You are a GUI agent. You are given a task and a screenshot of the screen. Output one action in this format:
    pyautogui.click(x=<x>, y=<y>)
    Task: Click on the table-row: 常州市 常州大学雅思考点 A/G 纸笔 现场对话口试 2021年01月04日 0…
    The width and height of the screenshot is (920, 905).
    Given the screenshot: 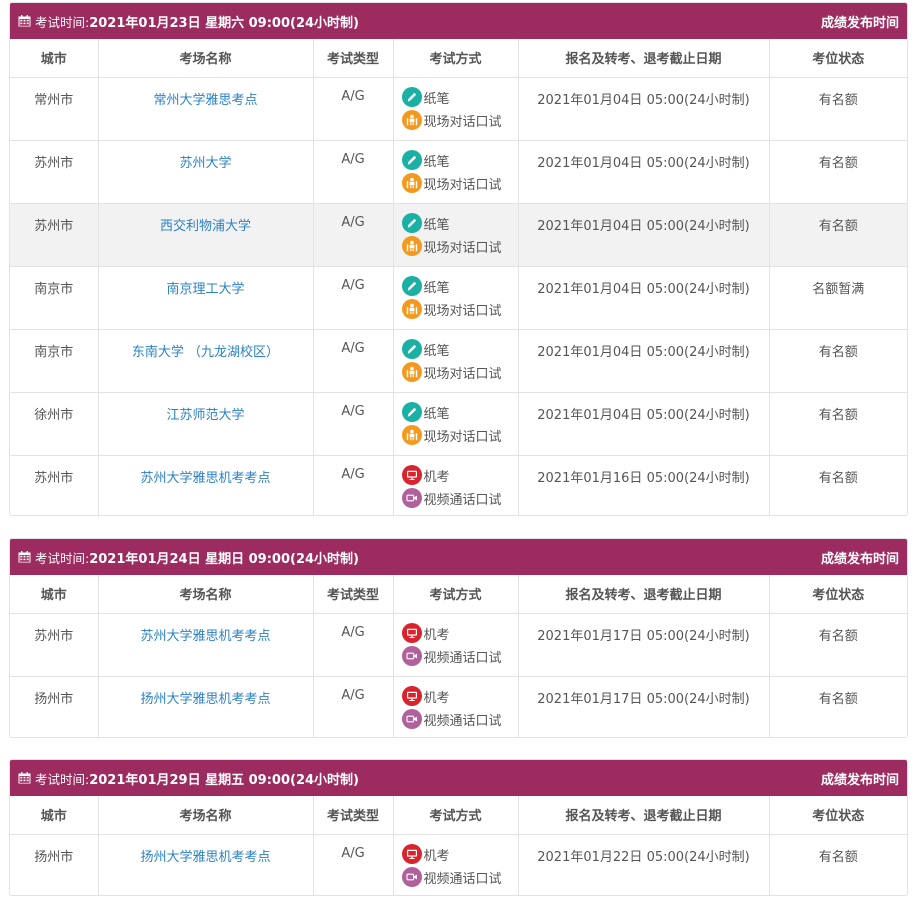 What is the action you would take?
    pyautogui.click(x=458, y=109)
    